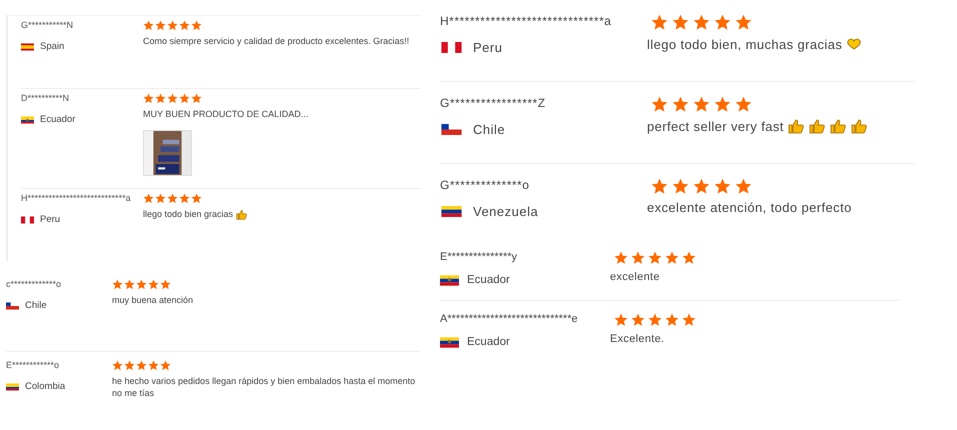  What do you see at coordinates (45, 98) in the screenshot?
I see `reviewer-name: D**********N` at bounding box center [45, 98].